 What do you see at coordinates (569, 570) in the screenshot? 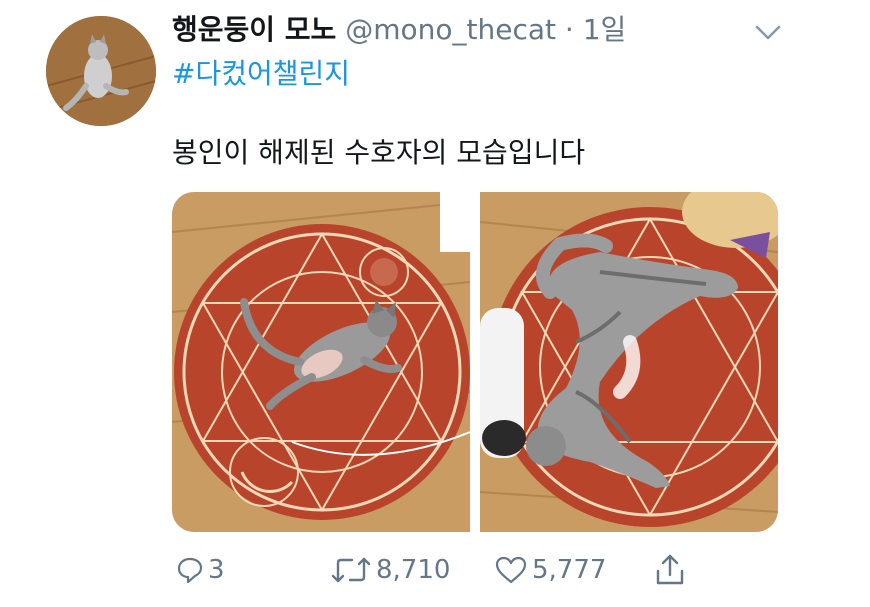
I see `like-count: 5,777` at bounding box center [569, 570].